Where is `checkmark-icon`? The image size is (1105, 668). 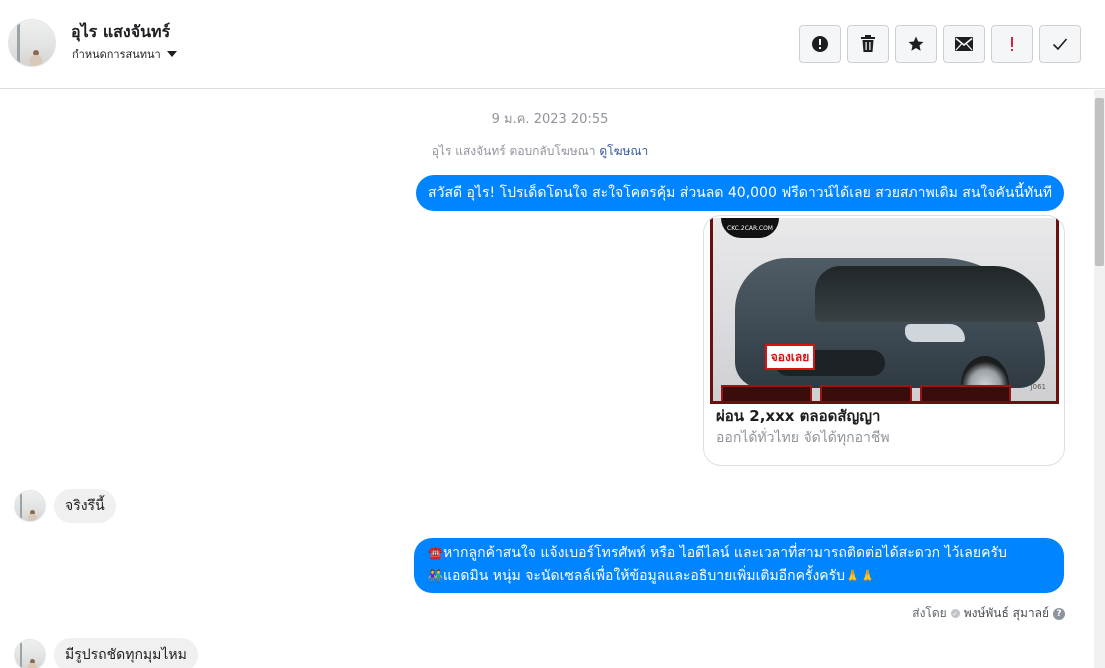 checkmark-icon is located at coordinates (1060, 44).